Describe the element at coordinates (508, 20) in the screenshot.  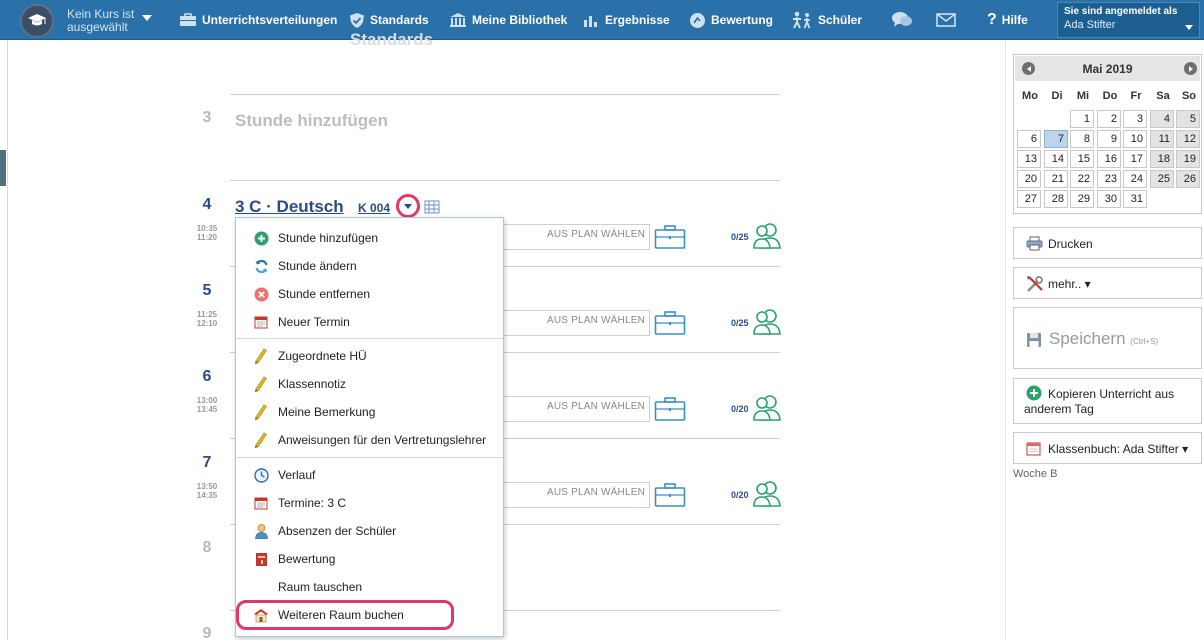
I see `nav-meine-bibliothek: Meine Bibliothek` at that location.